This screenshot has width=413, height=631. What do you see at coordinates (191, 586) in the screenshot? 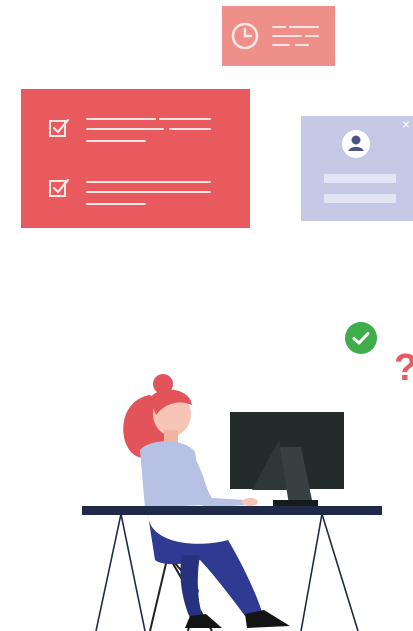
I see `pants-left-leg` at bounding box center [191, 586].